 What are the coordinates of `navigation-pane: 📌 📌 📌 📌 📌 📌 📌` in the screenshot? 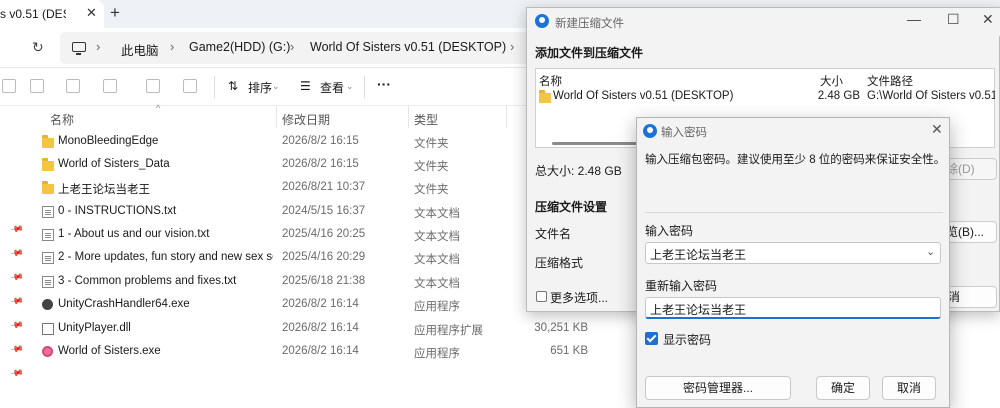 It's located at (14, 257).